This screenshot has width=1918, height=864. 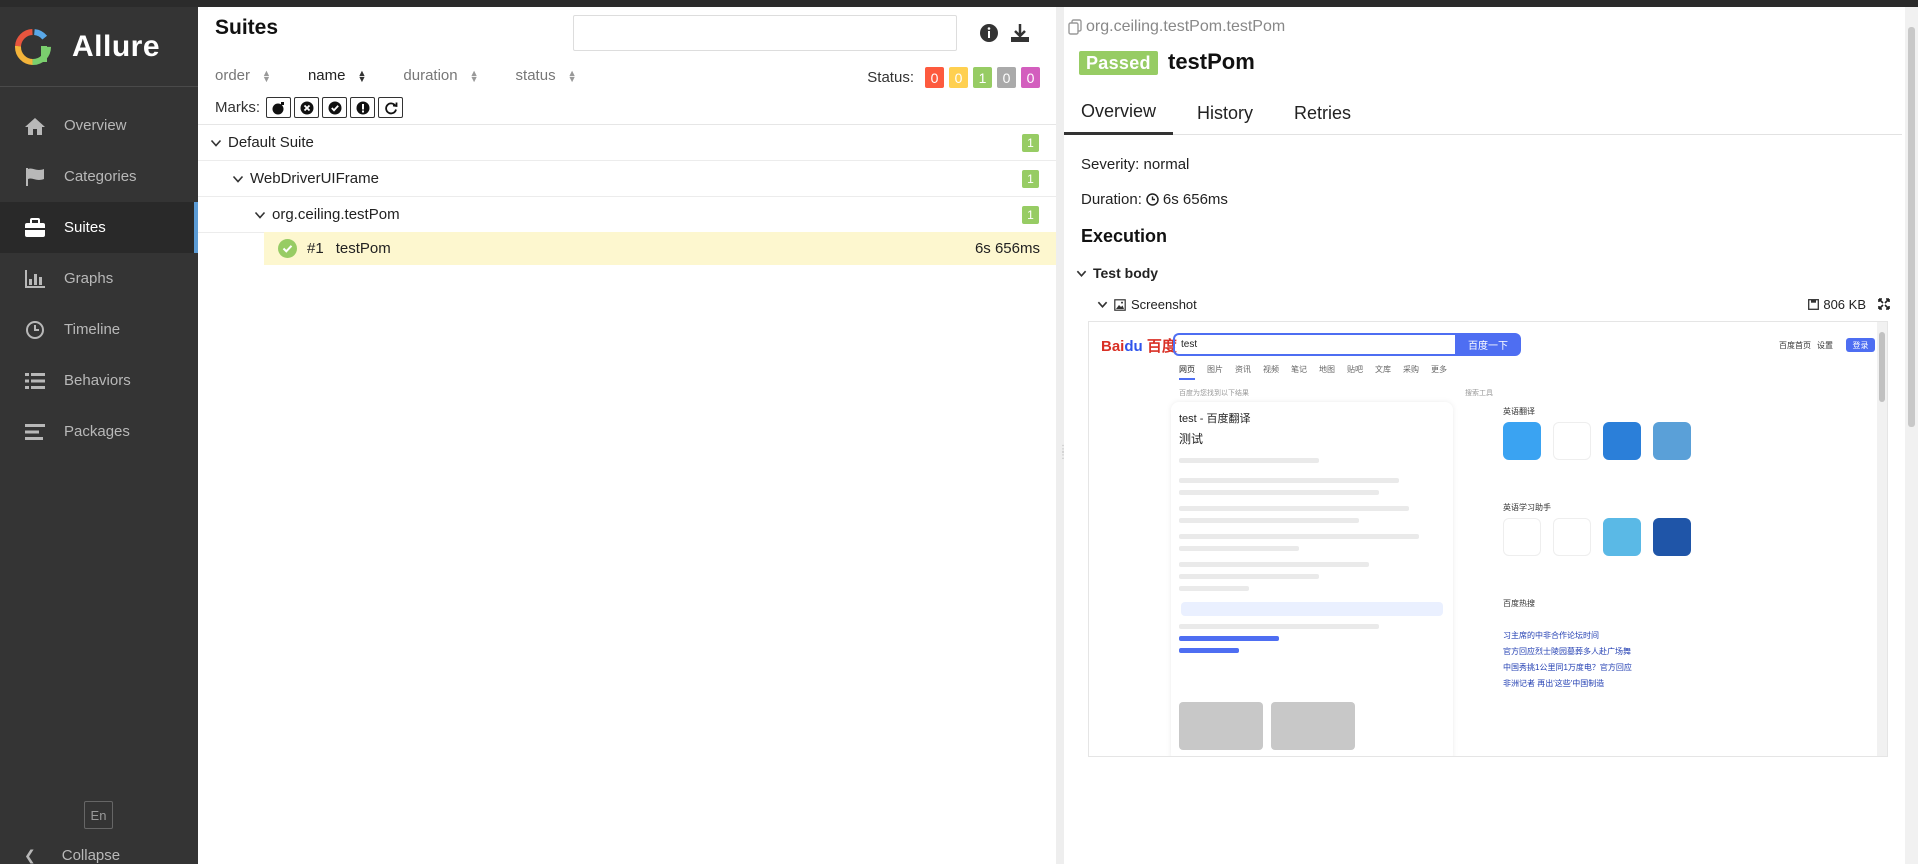 What do you see at coordinates (546, 75) in the screenshot?
I see `sort-status: status ▲ ▼` at bounding box center [546, 75].